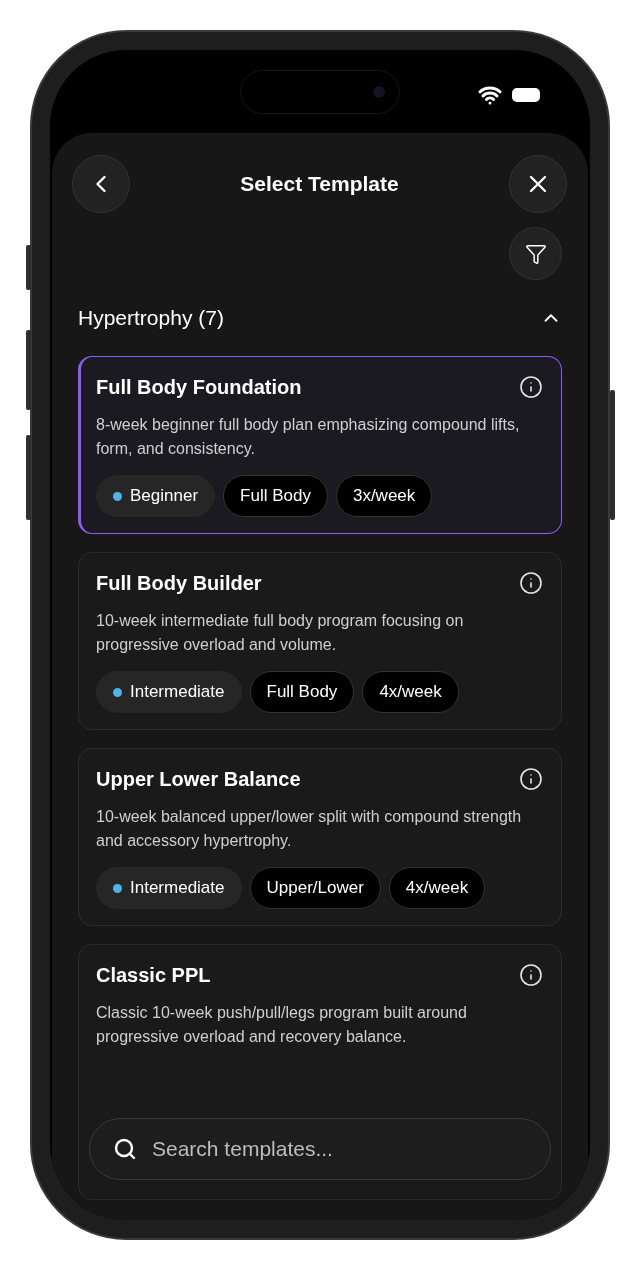 The height and width of the screenshot is (1270, 640). I want to click on camera-icon, so click(379, 92).